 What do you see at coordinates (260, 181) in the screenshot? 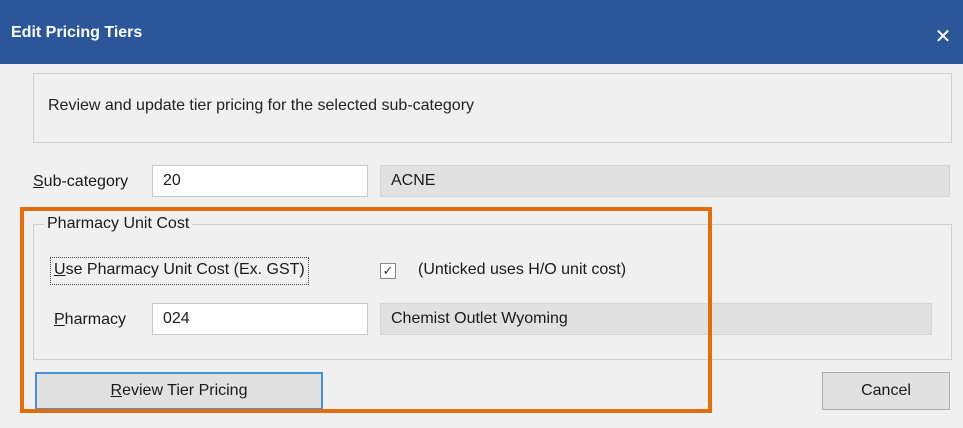
I see `subcategory-code-input: 20` at bounding box center [260, 181].